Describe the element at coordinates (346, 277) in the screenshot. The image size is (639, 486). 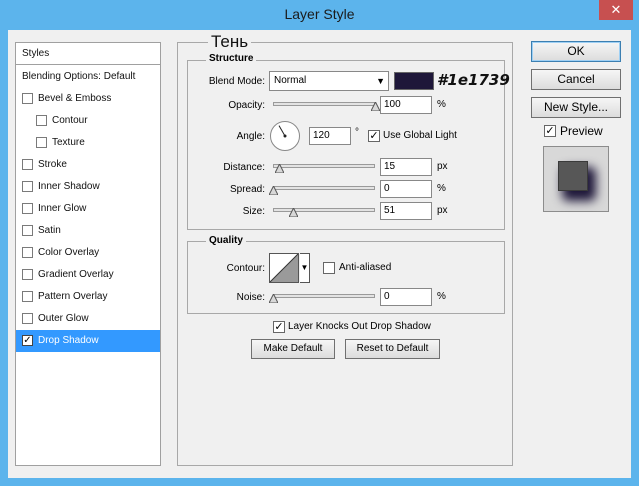
I see `quality-group` at that location.